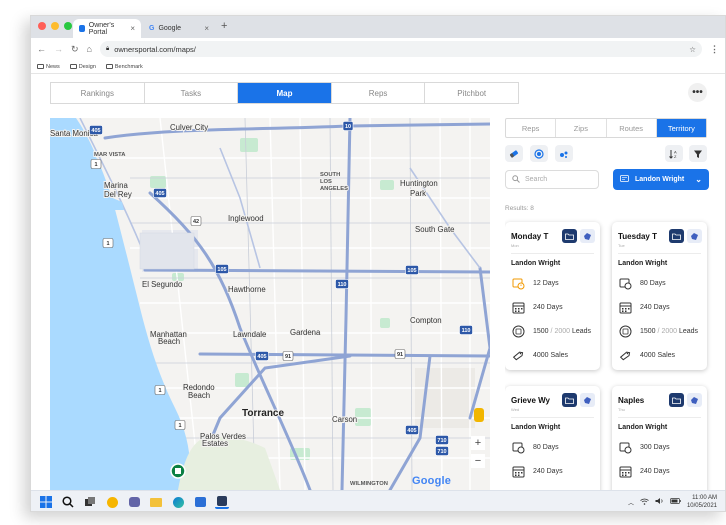 The image size is (726, 525). What do you see at coordinates (200, 502) in the screenshot?
I see `store-icon` at bounding box center [200, 502].